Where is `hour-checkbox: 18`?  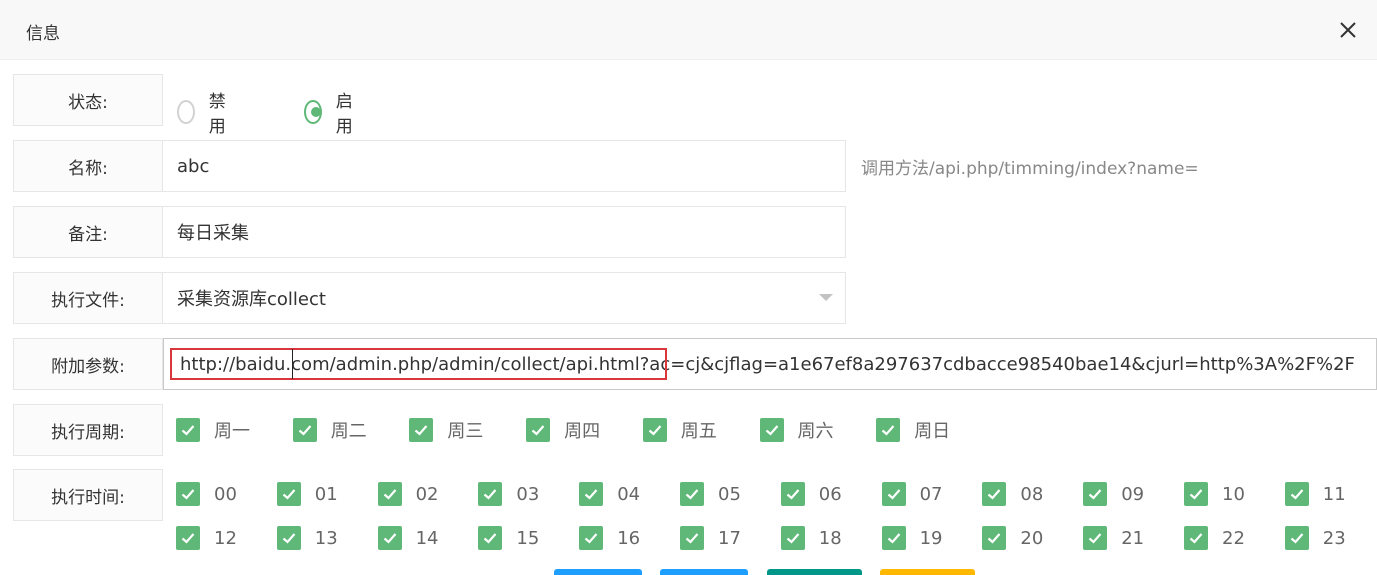
hour-checkbox: 18 is located at coordinates (811, 538).